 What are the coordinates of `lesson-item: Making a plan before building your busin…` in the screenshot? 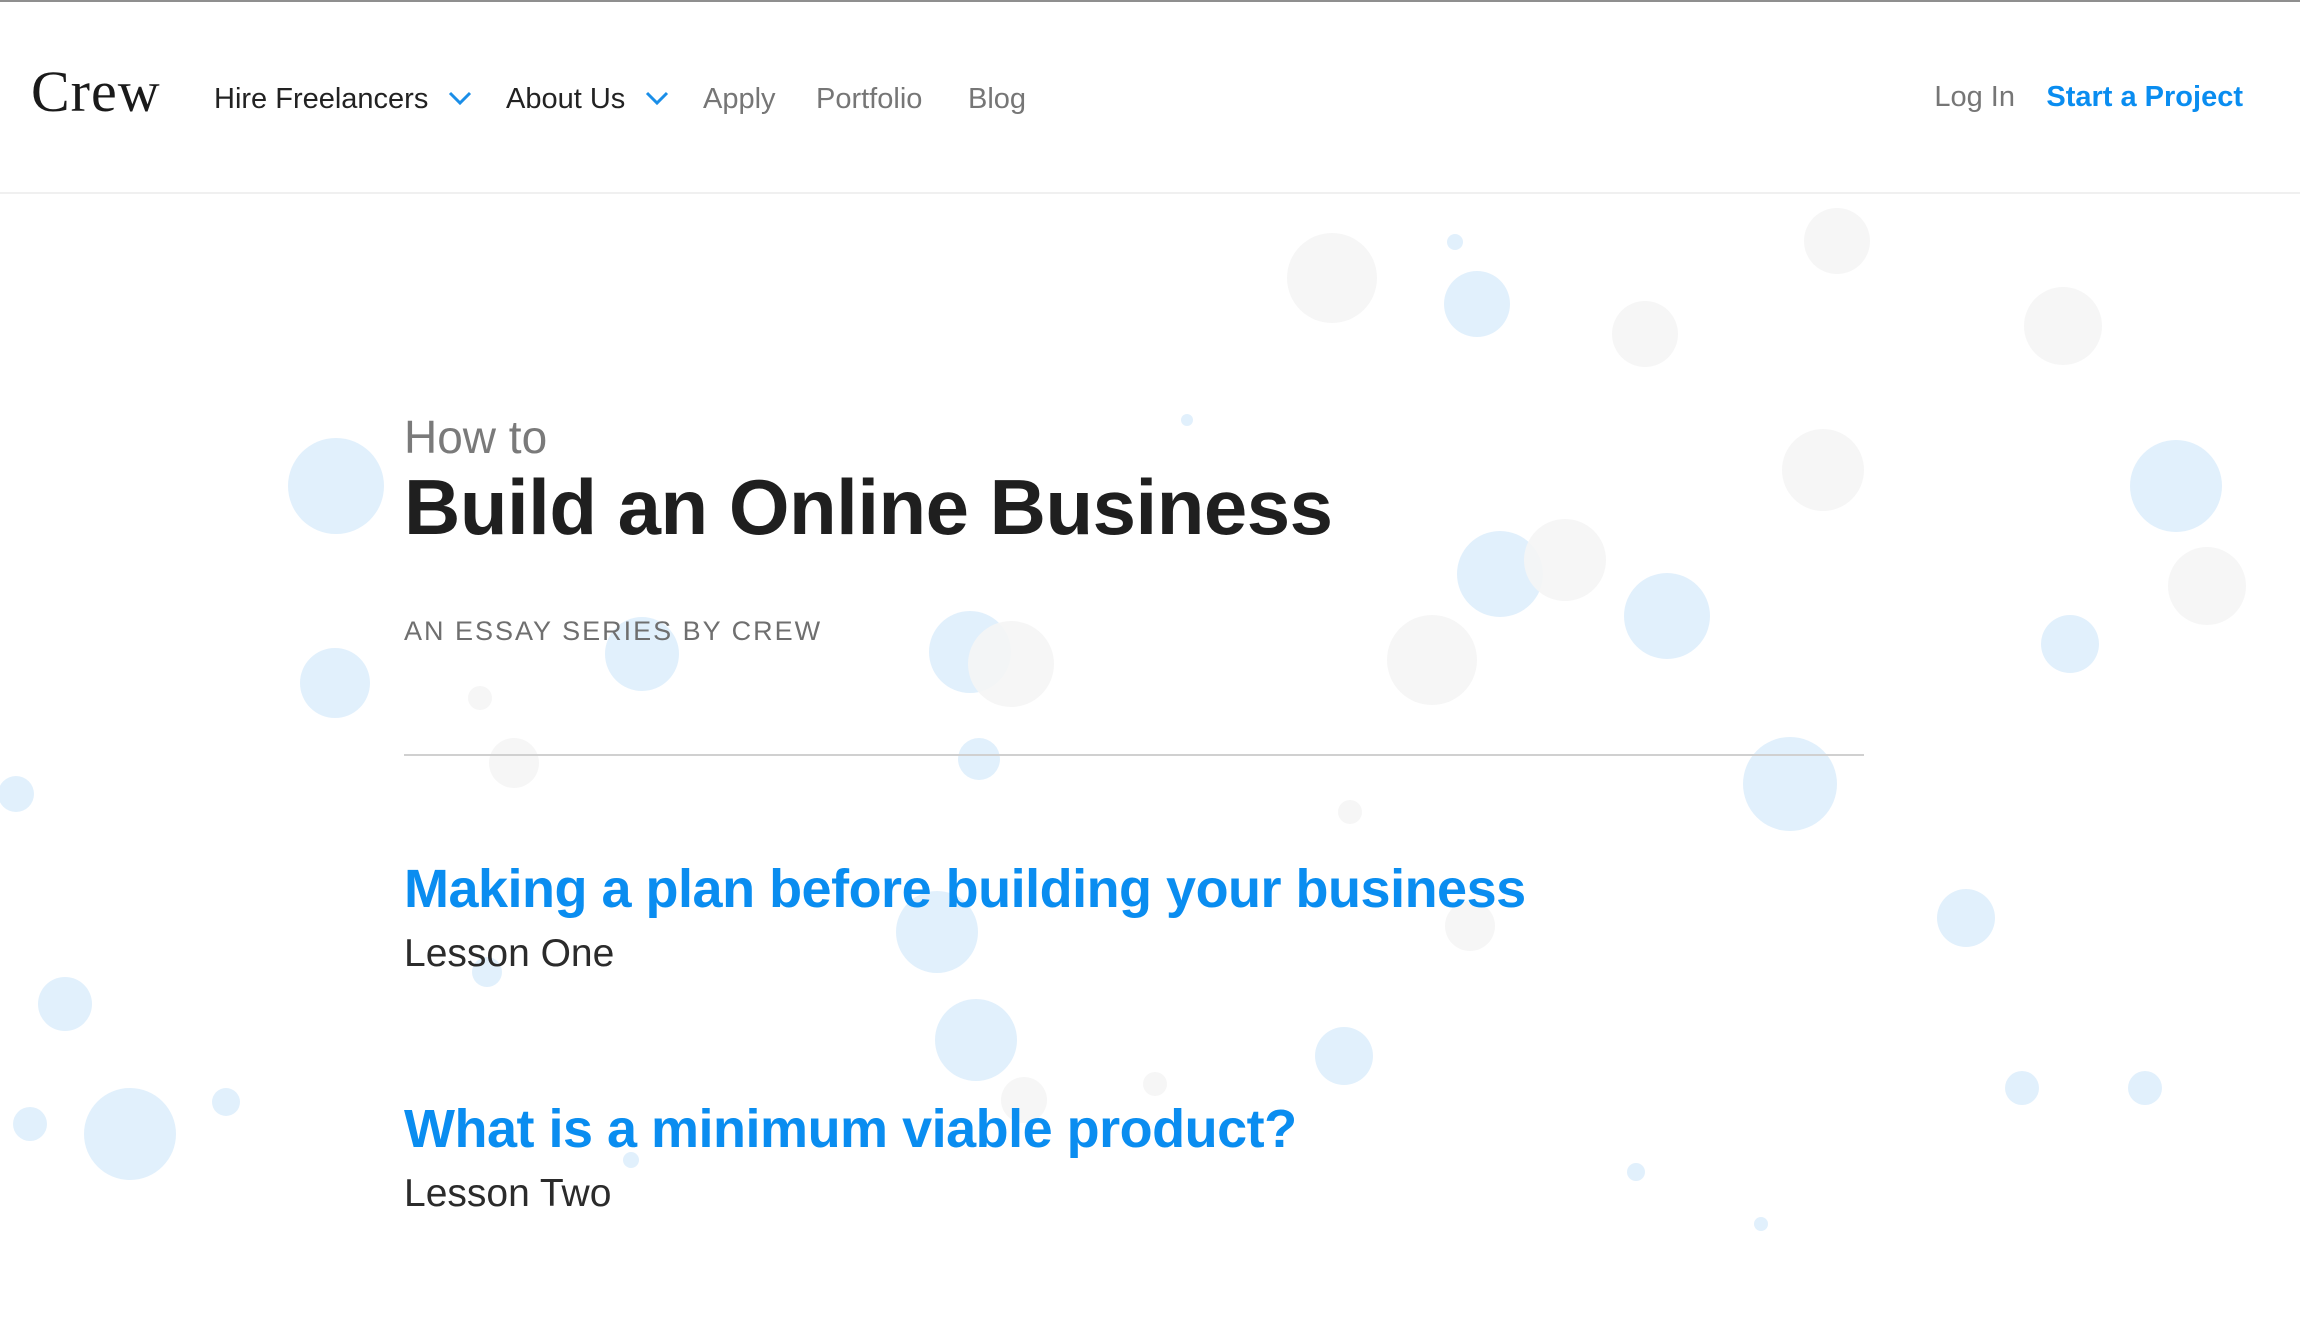 It's located at (965, 917).